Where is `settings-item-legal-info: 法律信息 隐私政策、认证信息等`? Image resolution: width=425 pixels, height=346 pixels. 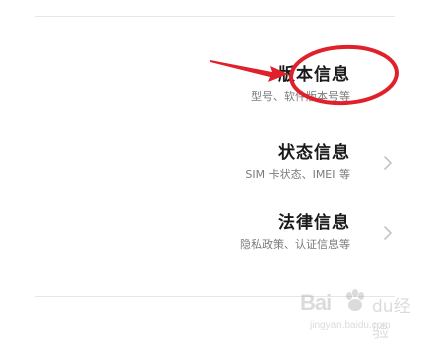 settings-item-legal-info: 法律信息 隐私政策、认证信息等 is located at coordinates (215, 238).